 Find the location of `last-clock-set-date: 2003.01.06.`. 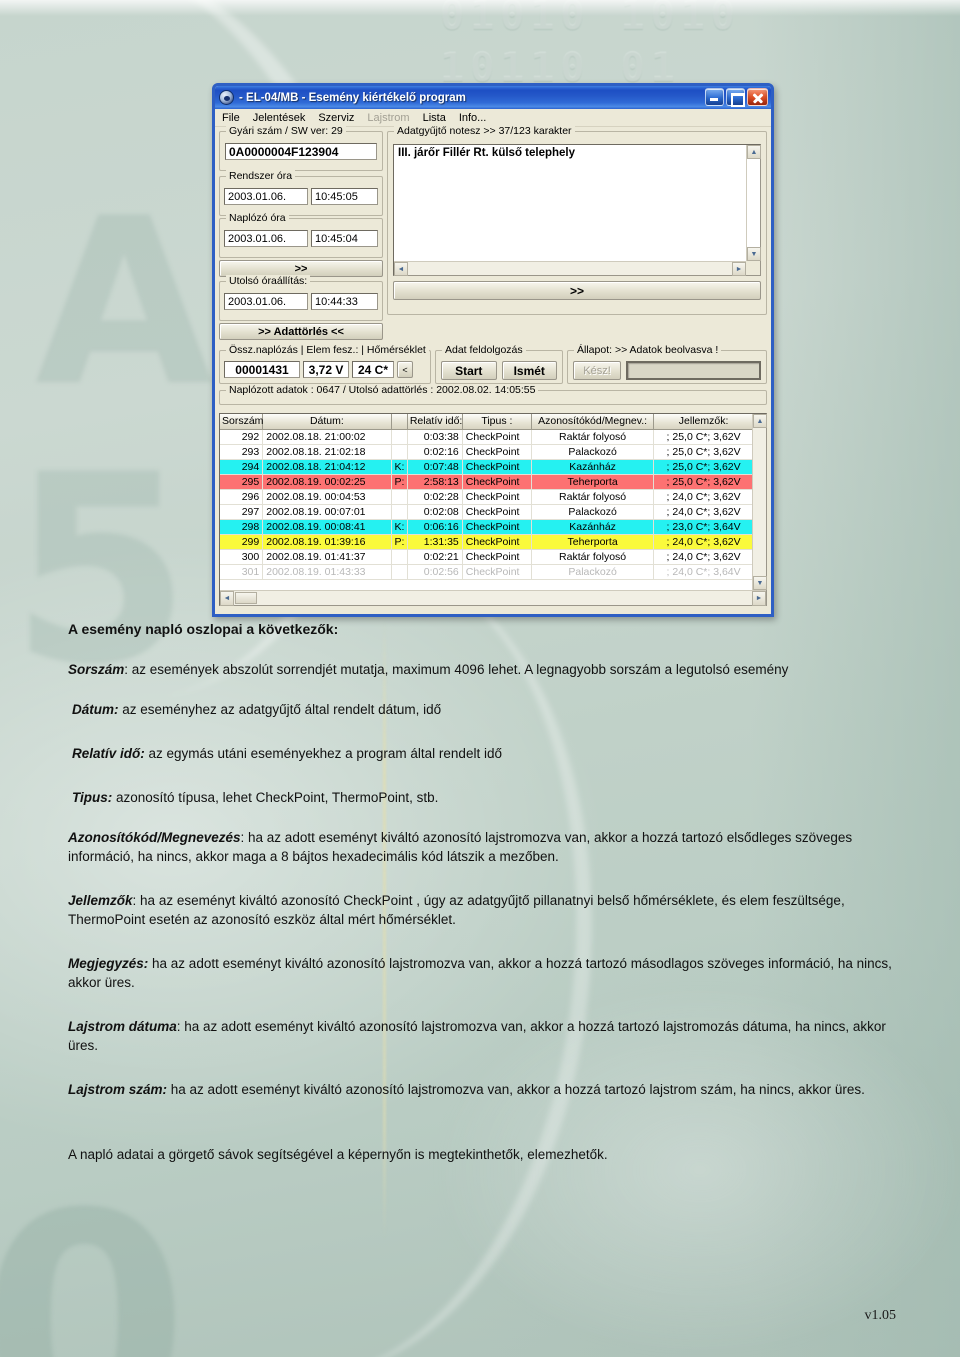

last-clock-set-date: 2003.01.06. is located at coordinates (266, 301).